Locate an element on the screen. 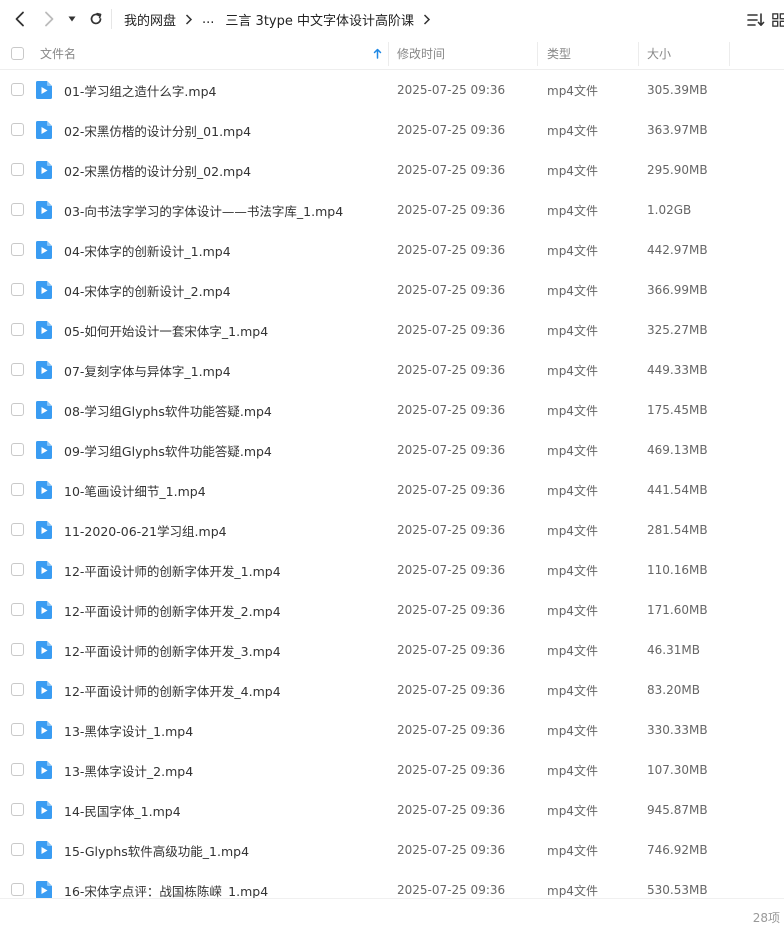 The image size is (784, 935). file-name: 15-Glyphs软件高级功能_1.mp4 is located at coordinates (156, 850).